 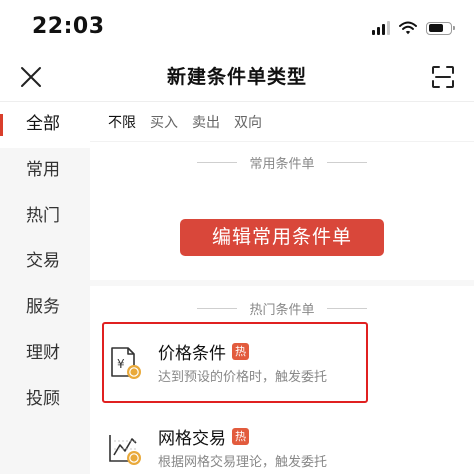 I want to click on condition-title-row: 网格交易 热, so click(x=203, y=436).